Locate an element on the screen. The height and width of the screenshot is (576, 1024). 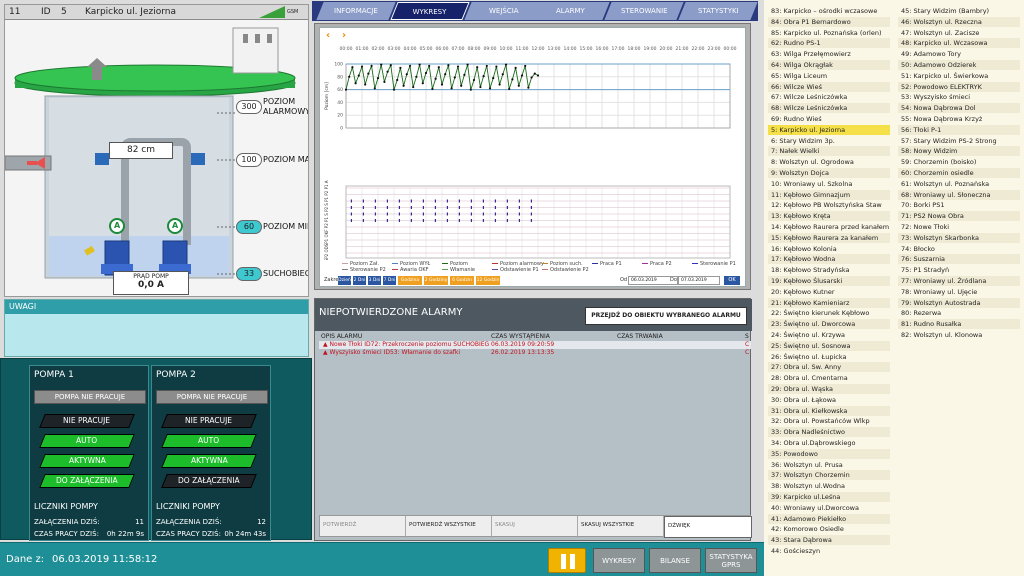
list-item: 66: Wilcze Wieś is located at coordinates (829, 86).